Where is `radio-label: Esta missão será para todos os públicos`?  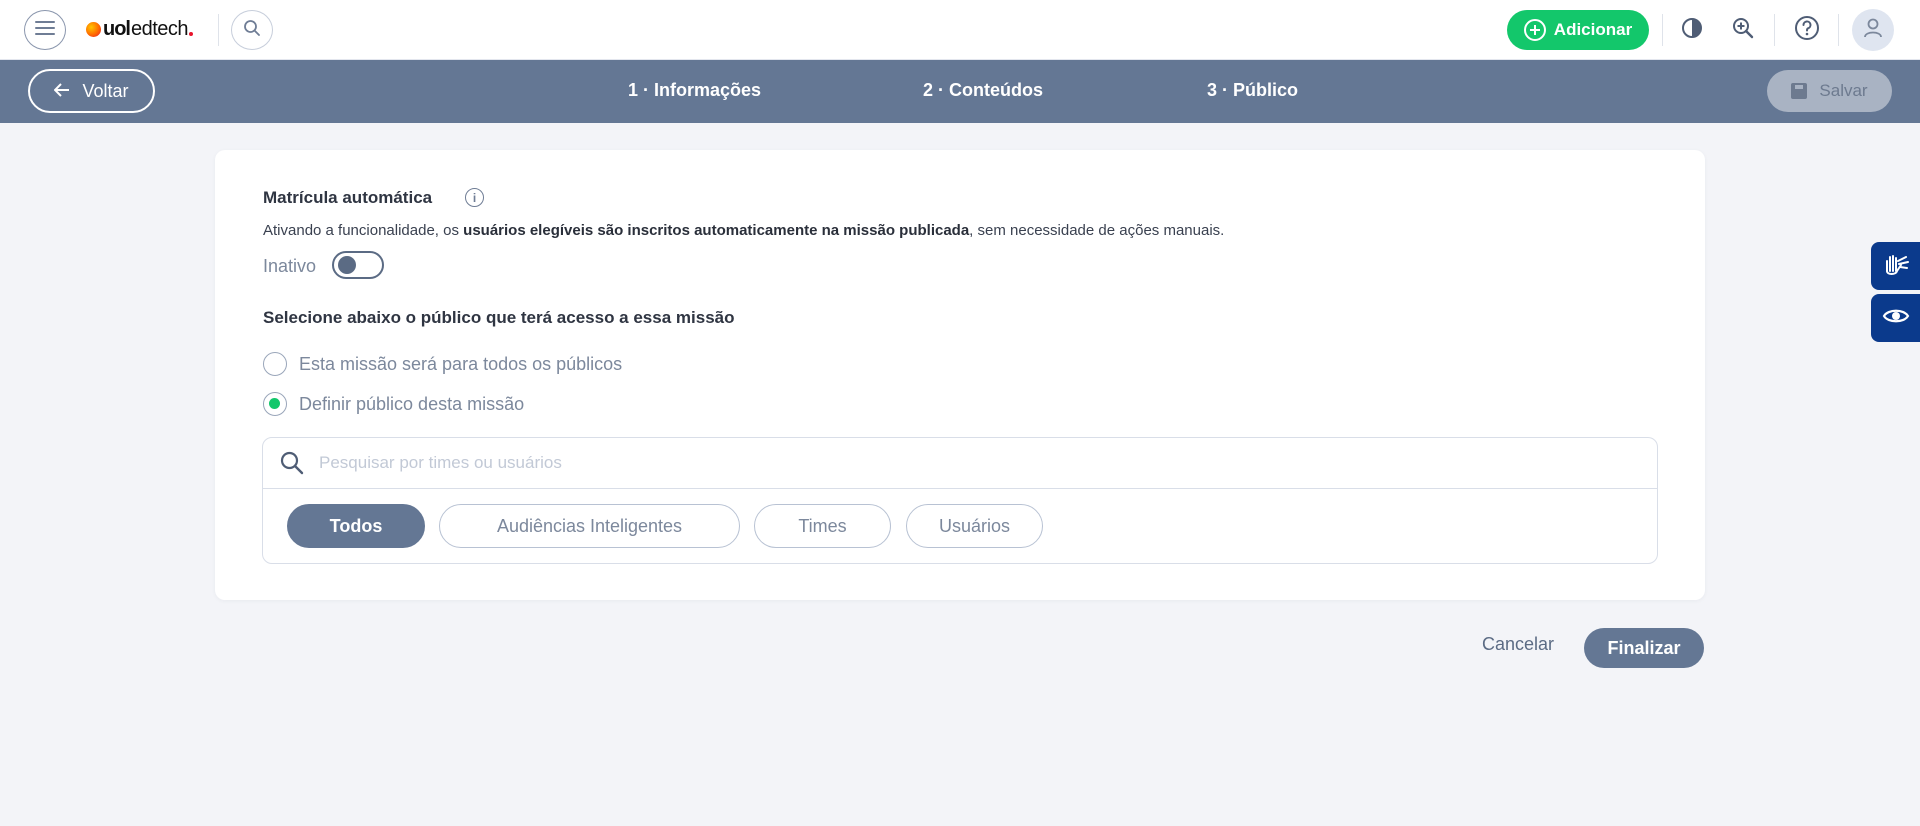
radio-label: Esta missão será para todos os públicos is located at coordinates (461, 363).